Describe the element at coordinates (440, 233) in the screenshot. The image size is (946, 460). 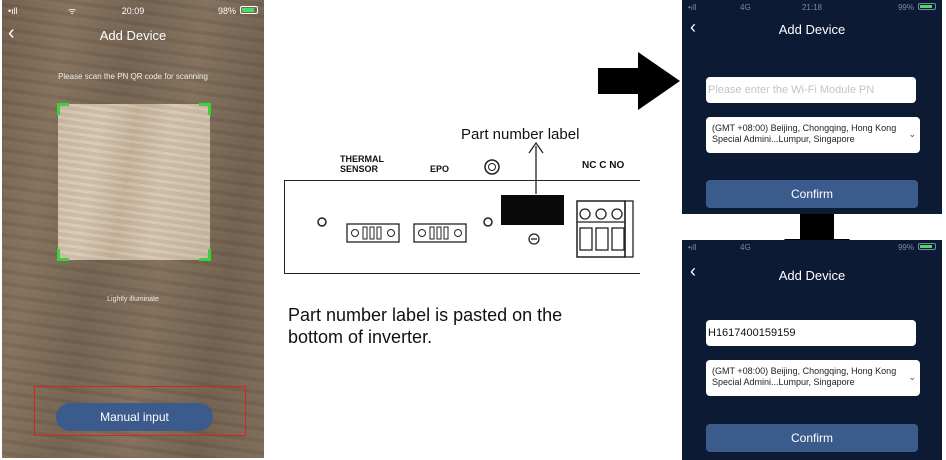
I see `epo-connector-icon` at that location.